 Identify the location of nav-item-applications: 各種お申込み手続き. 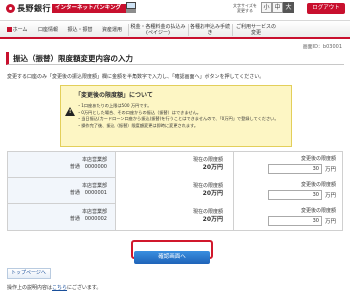
(210, 29).